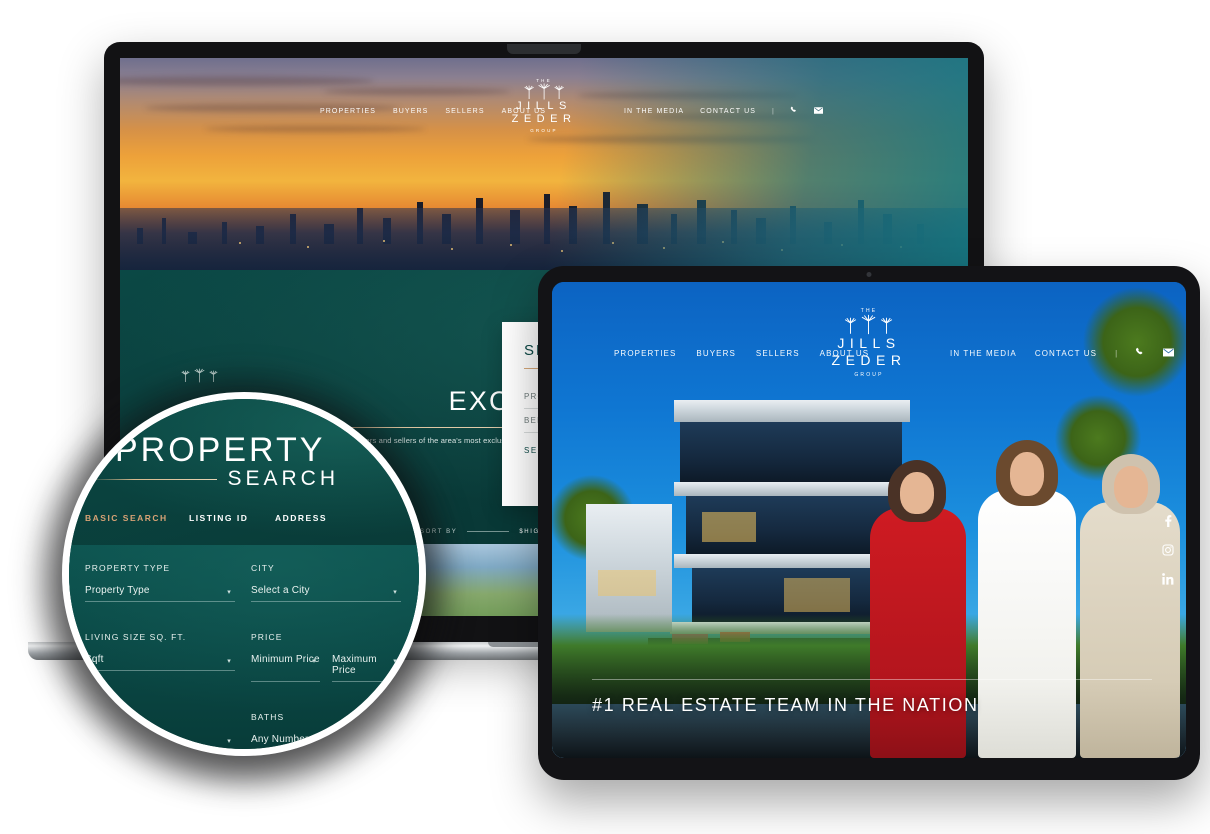  I want to click on tab-basic-search: BASIC SEARCH, so click(137, 518).